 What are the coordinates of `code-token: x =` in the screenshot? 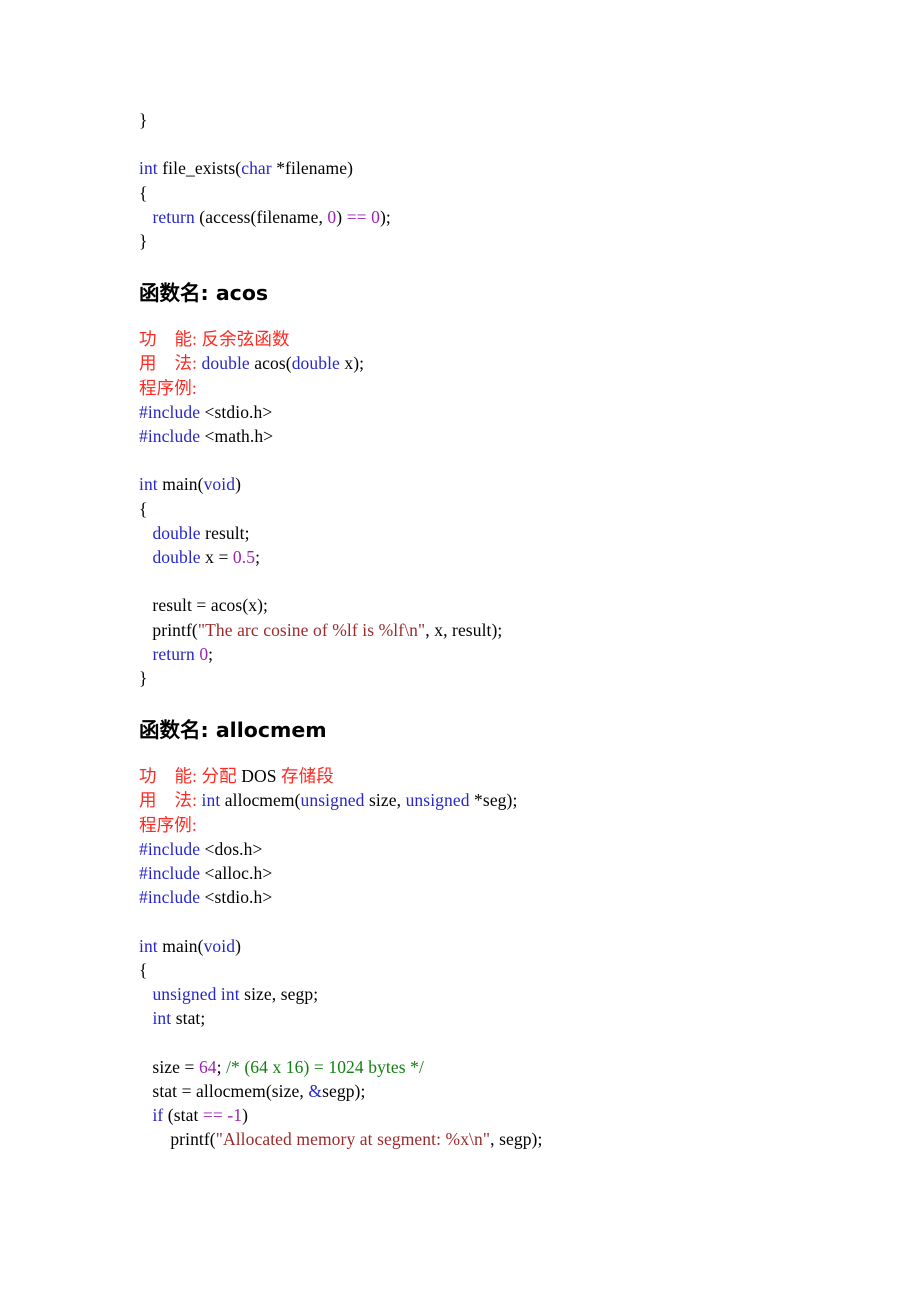 It's located at (216, 557).